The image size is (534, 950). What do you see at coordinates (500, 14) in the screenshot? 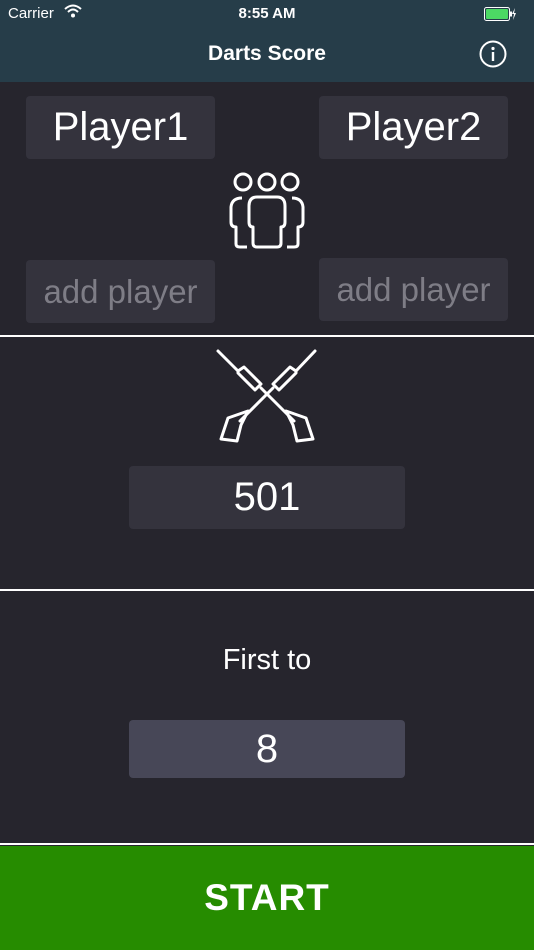
I see `battery-icon` at bounding box center [500, 14].